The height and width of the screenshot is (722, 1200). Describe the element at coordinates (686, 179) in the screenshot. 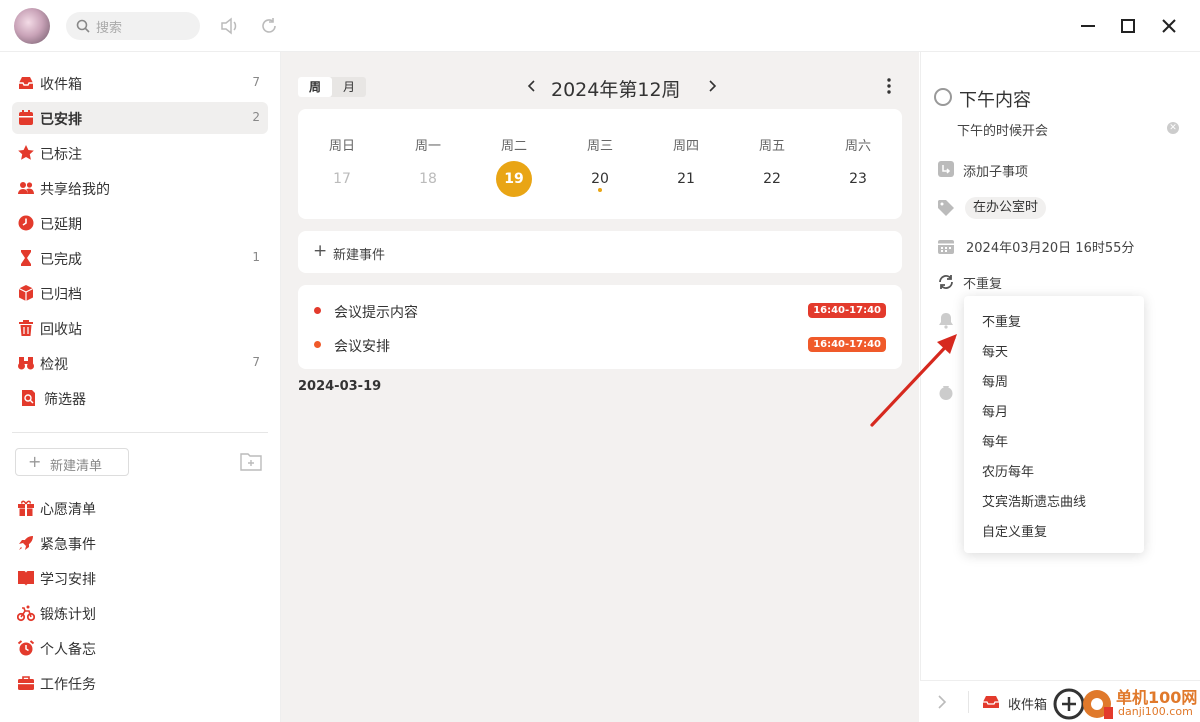

I see `day-date: 21` at that location.